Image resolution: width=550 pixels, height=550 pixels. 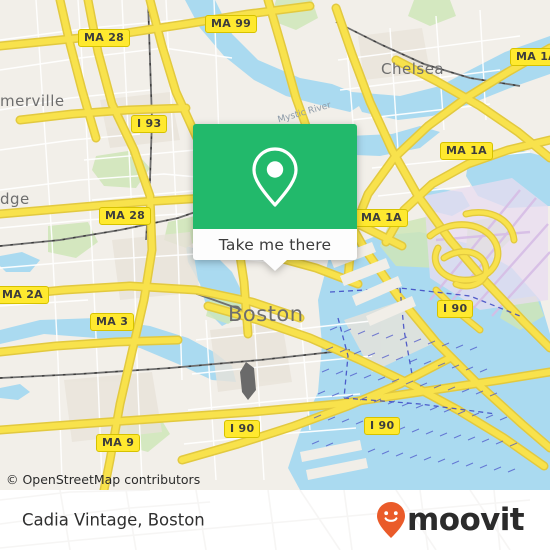 What do you see at coordinates (112, 322) in the screenshot?
I see `shield-ma-3: MA 3` at bounding box center [112, 322].